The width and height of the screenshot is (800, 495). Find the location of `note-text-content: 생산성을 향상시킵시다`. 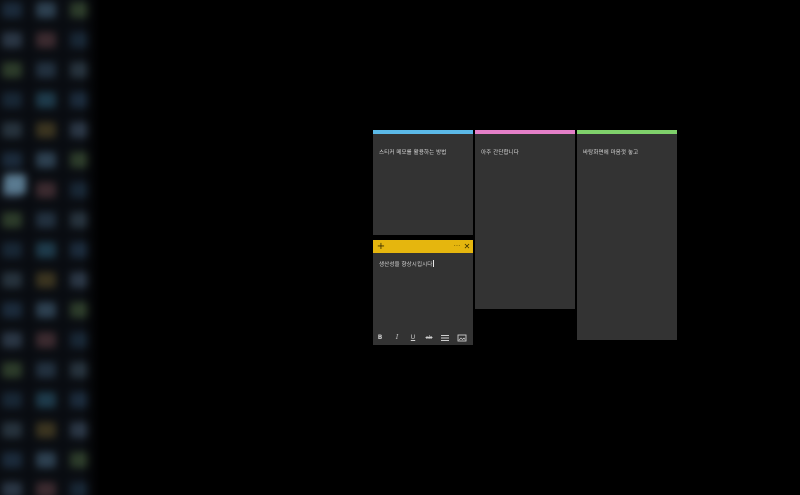

note-text-content: 생산성을 향상시킵시다 is located at coordinates (406, 265).